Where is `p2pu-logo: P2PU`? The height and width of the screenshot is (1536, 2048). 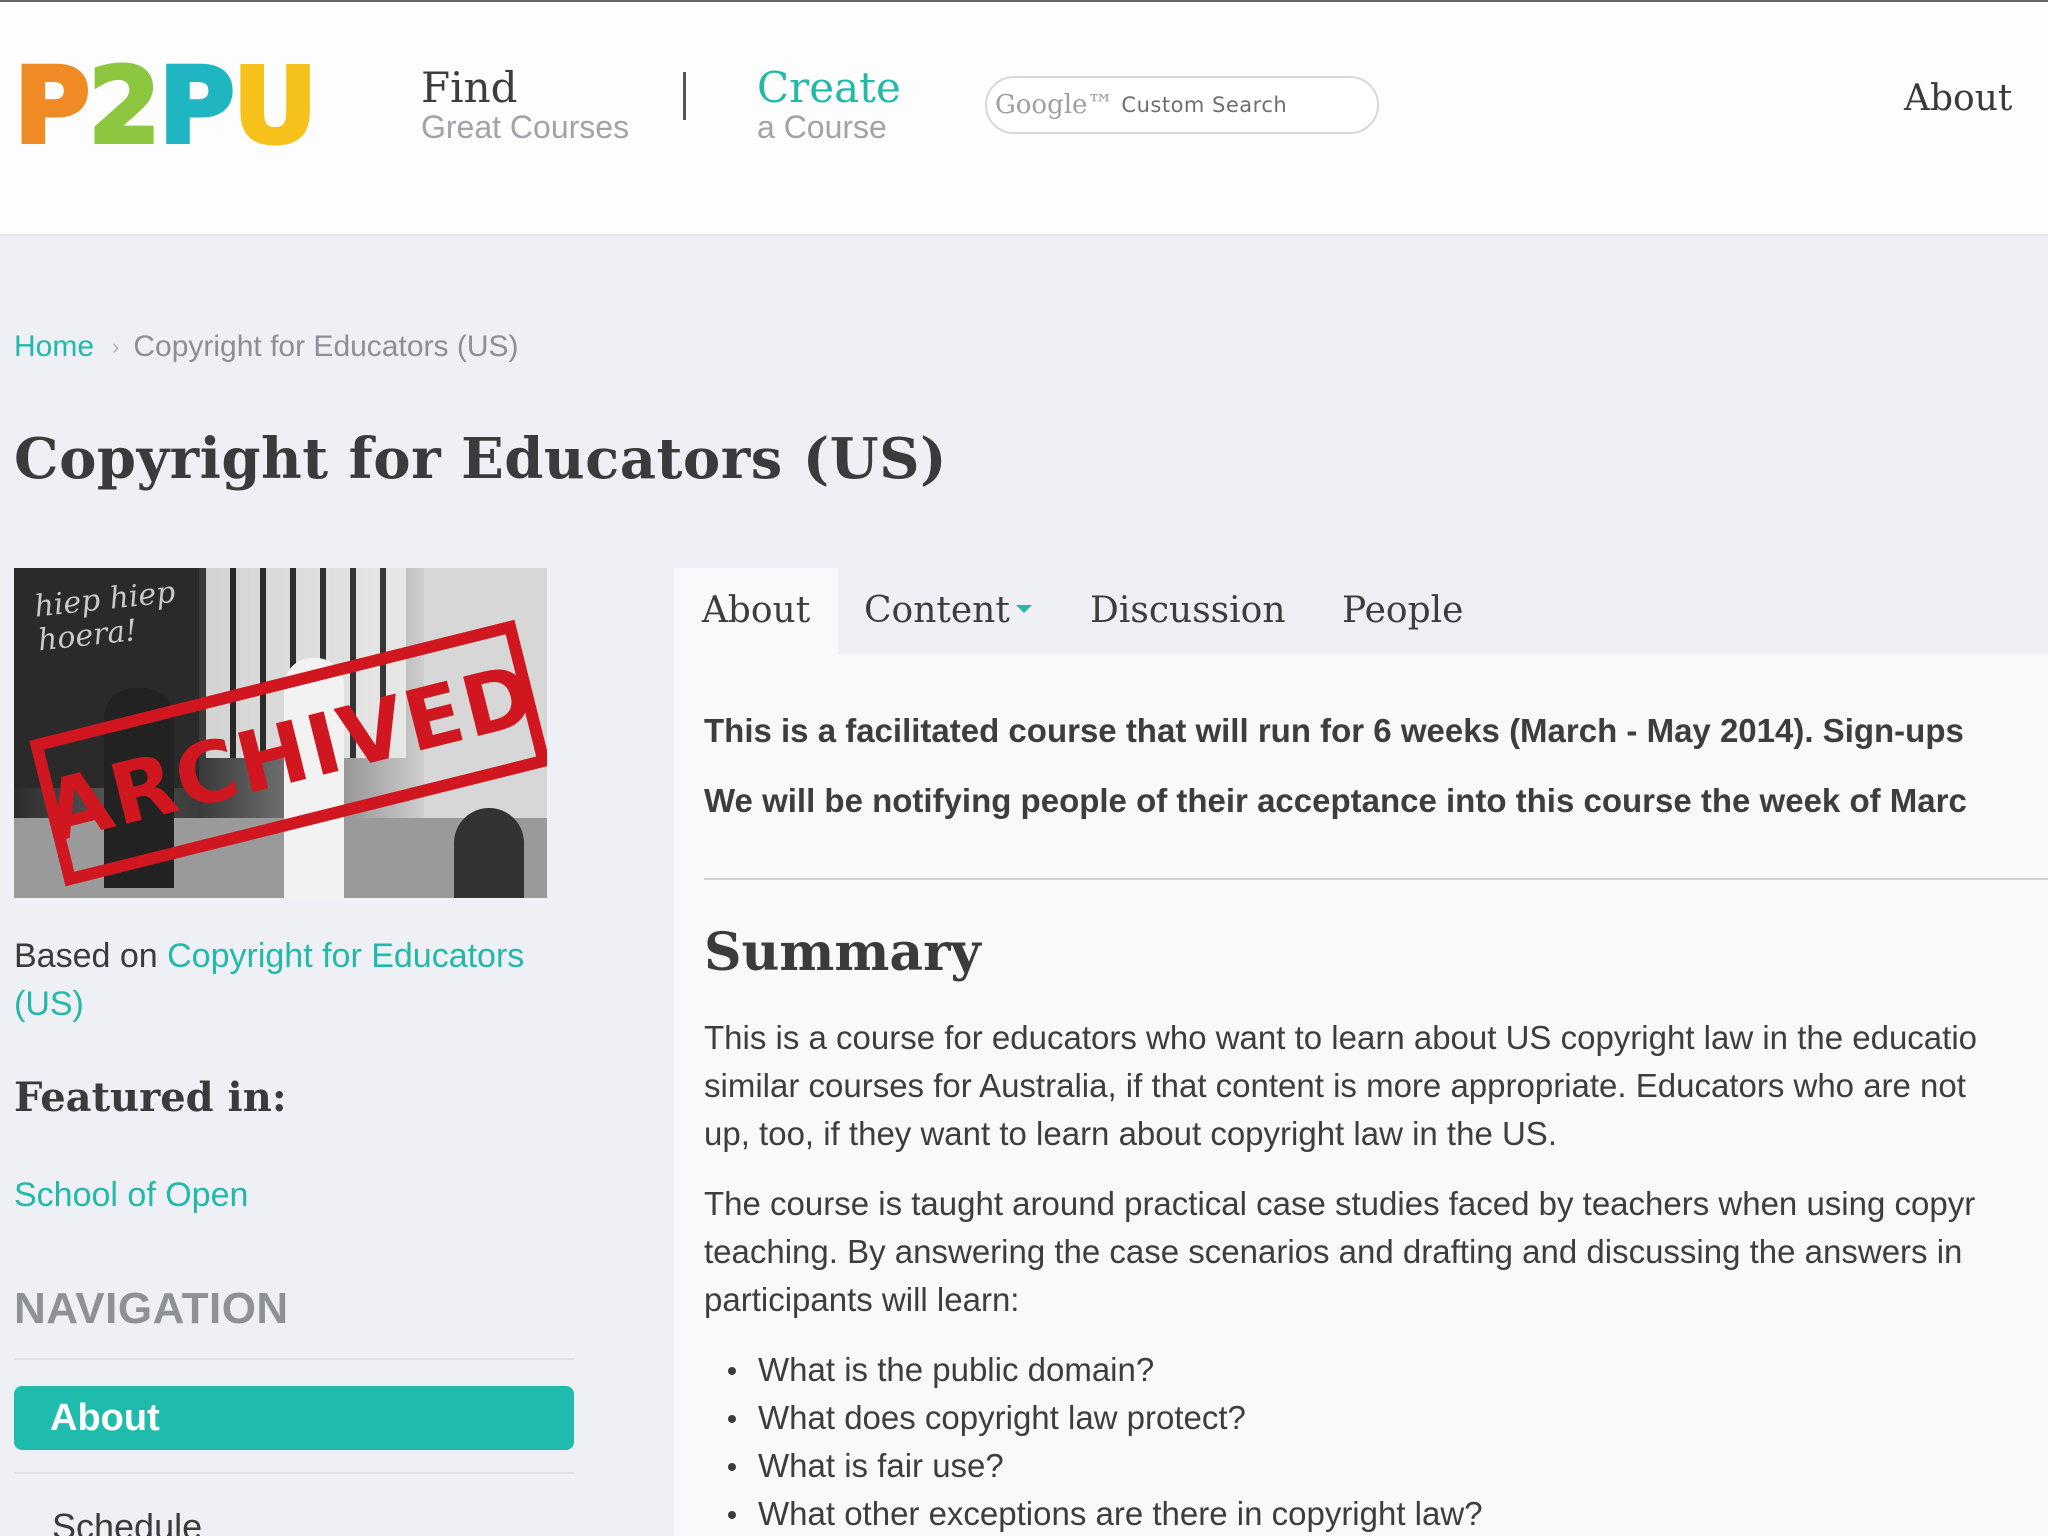
p2pu-logo: P2PU is located at coordinates (165, 106).